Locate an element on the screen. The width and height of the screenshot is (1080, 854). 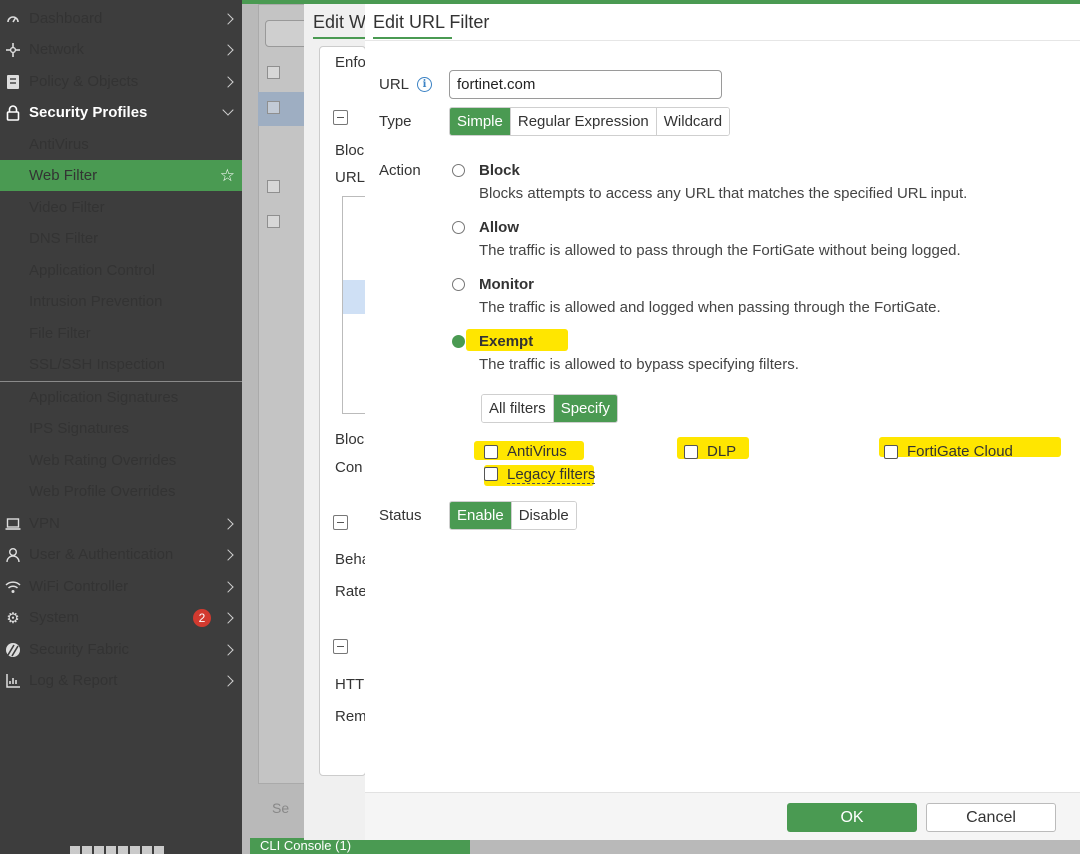
ok-button: OK is located at coordinates (852, 817).